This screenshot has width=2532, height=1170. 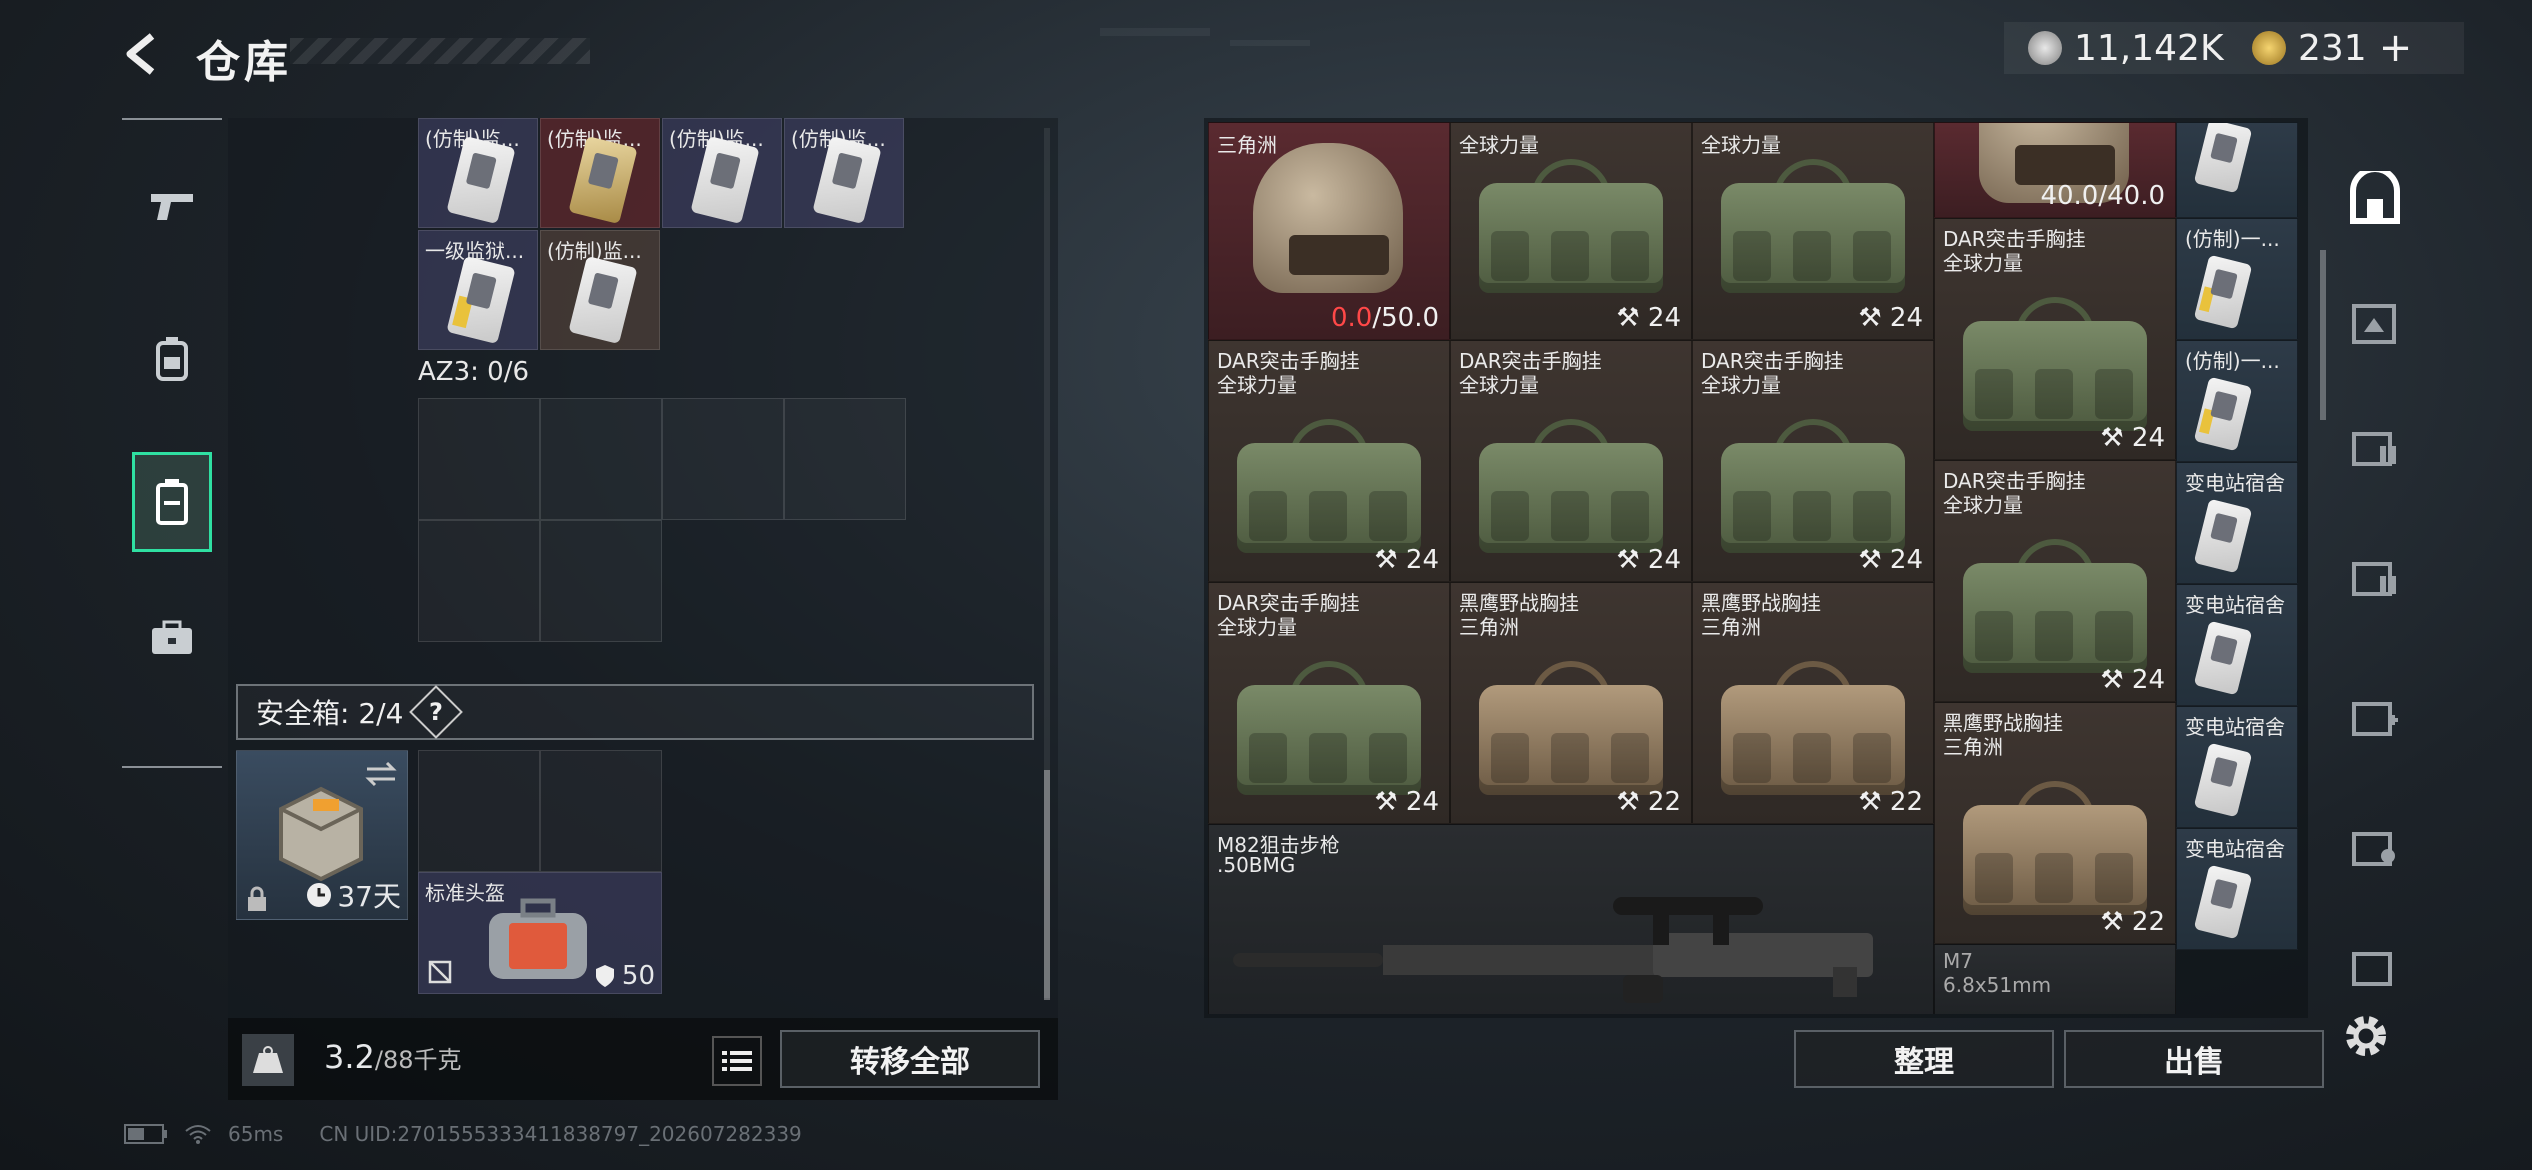 I want to click on pistol-icon, so click(x=172, y=207).